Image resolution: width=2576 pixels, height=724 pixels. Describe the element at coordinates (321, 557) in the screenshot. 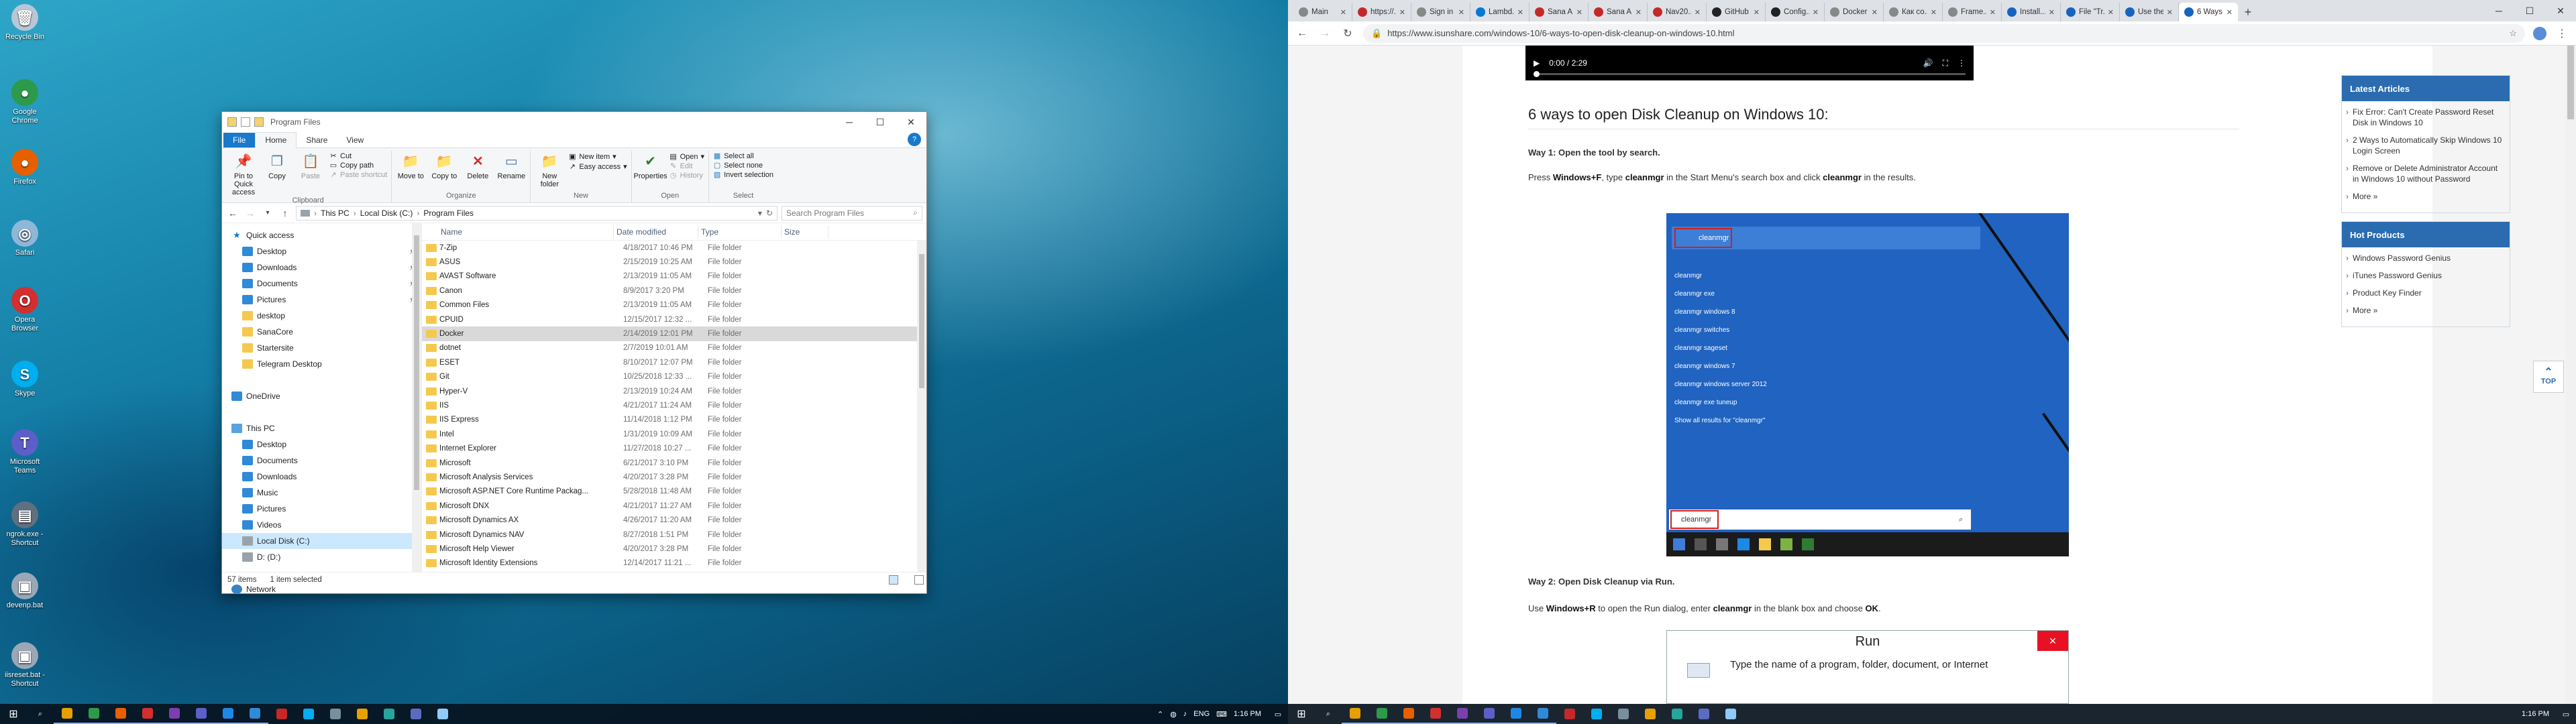

I see `nav-item: D: (D:)` at that location.